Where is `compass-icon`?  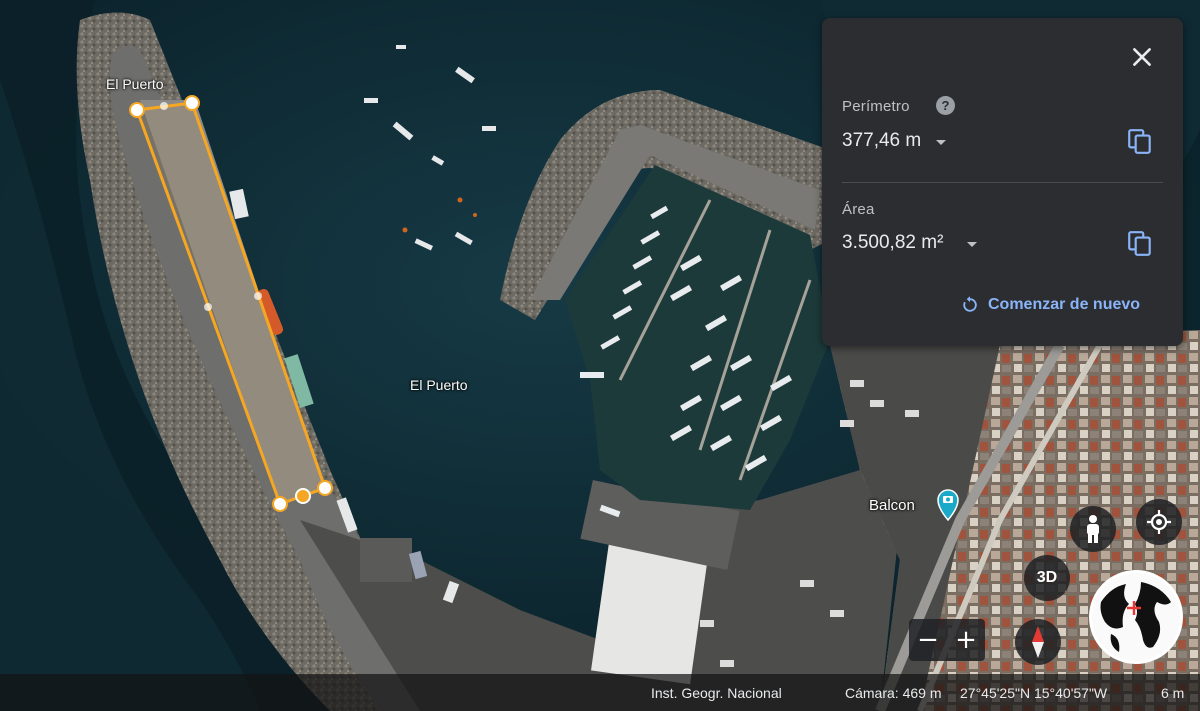
compass-icon is located at coordinates (1038, 642).